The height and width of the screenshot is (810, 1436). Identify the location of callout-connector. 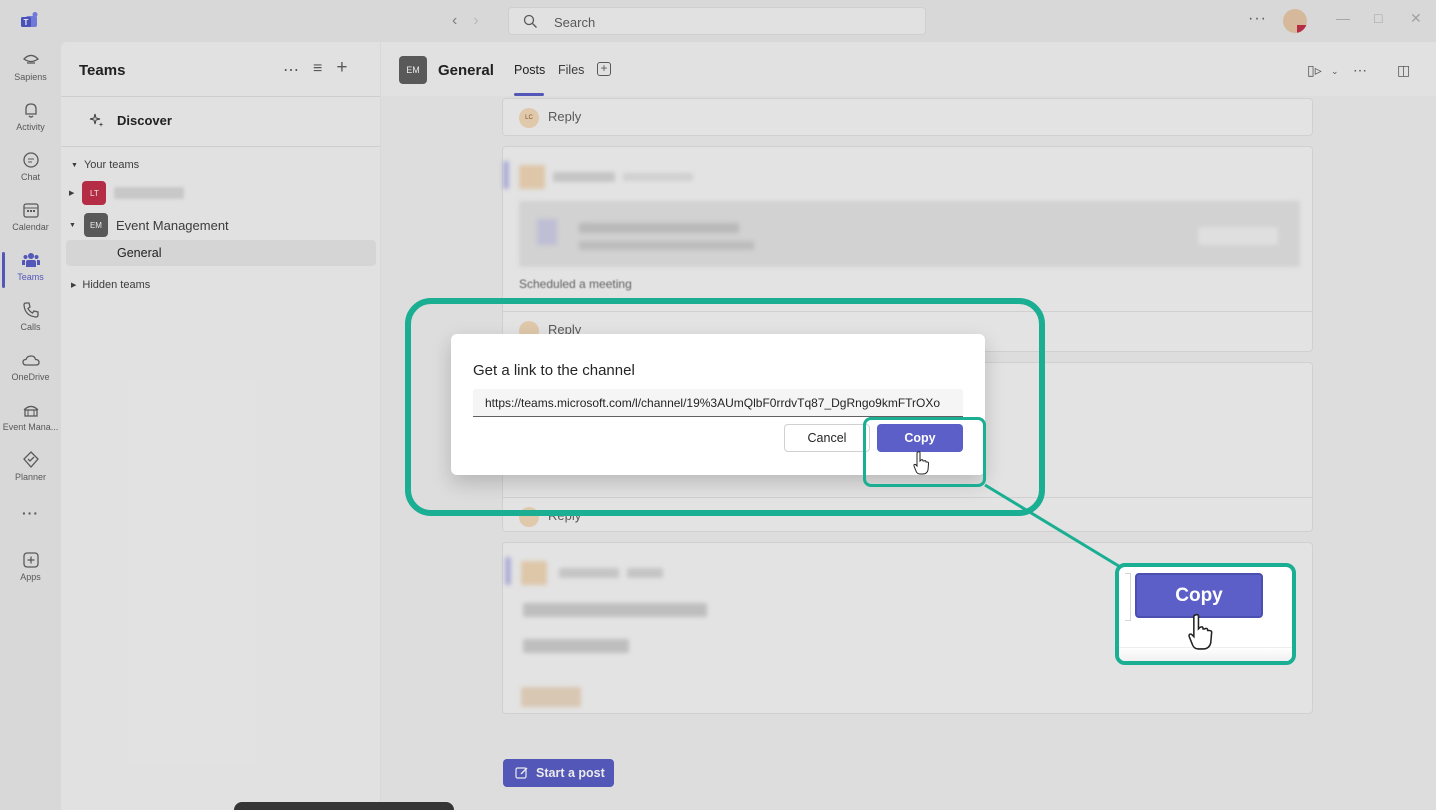
(1053, 526).